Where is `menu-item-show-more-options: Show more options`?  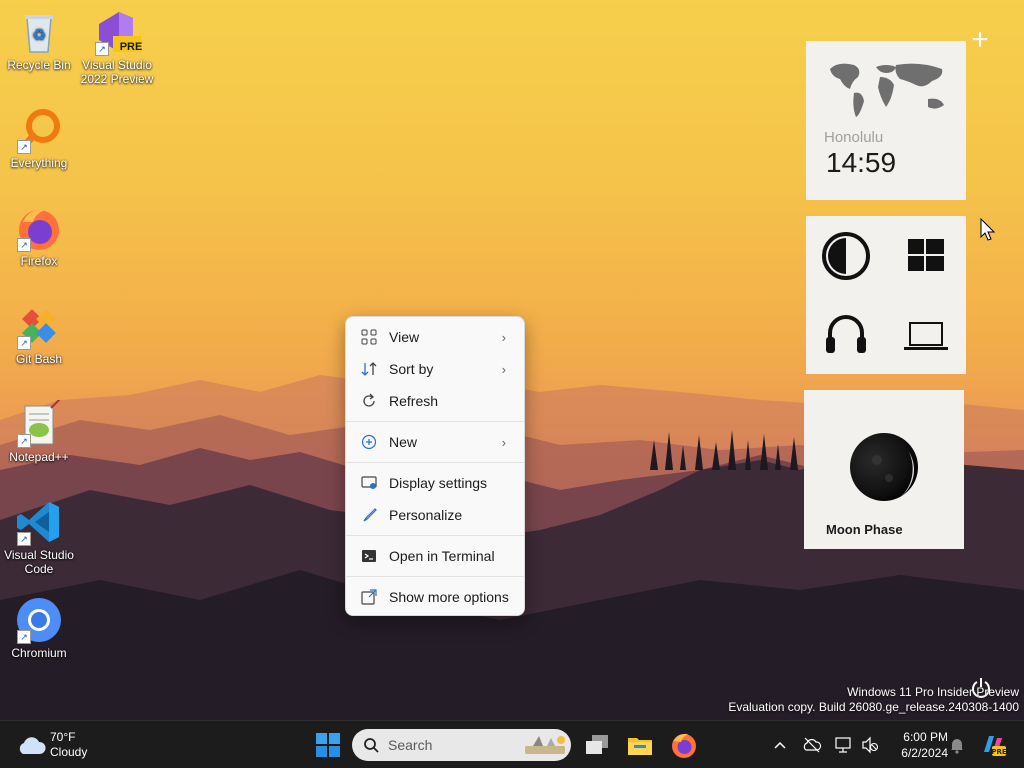
menu-item-show-more-options: Show more options is located at coordinates (435, 597).